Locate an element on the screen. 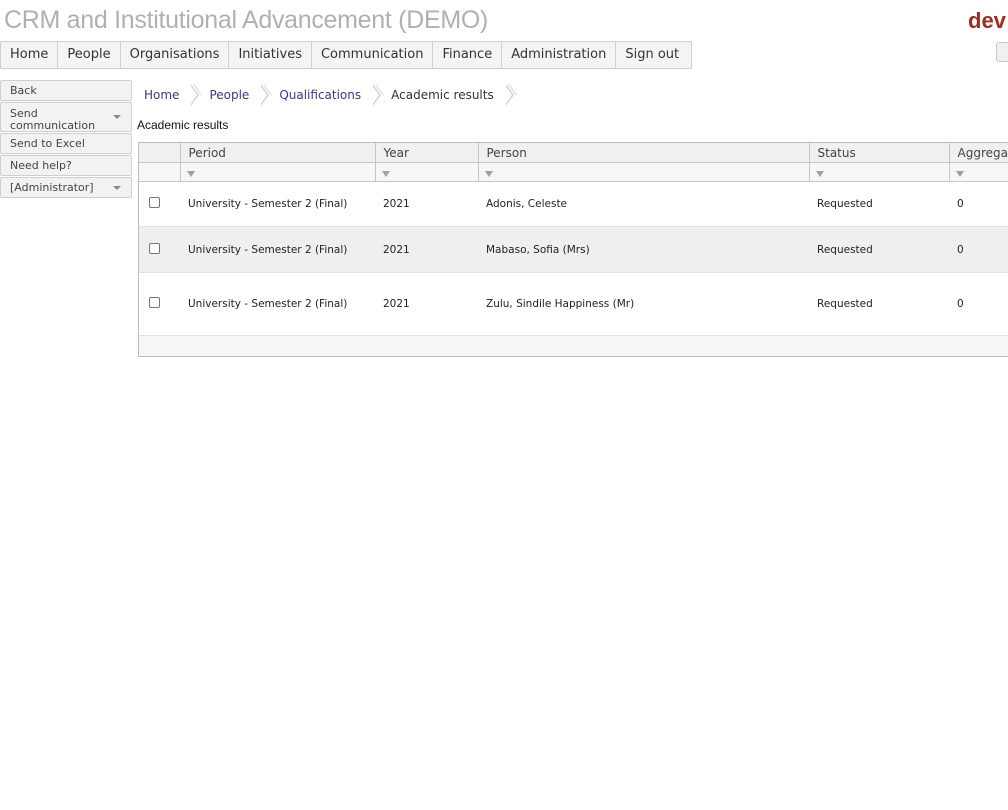 The height and width of the screenshot is (810, 1008). select-column-header is located at coordinates (160, 153).